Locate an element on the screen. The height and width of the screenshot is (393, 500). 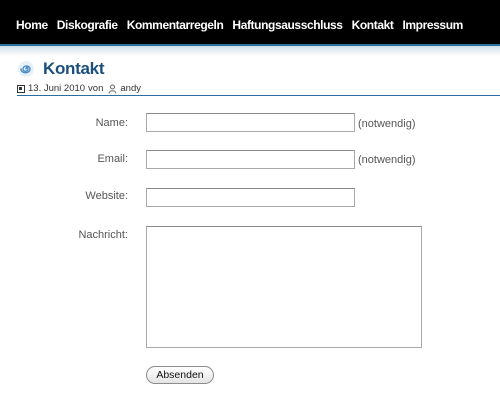
website-field is located at coordinates (250, 197).